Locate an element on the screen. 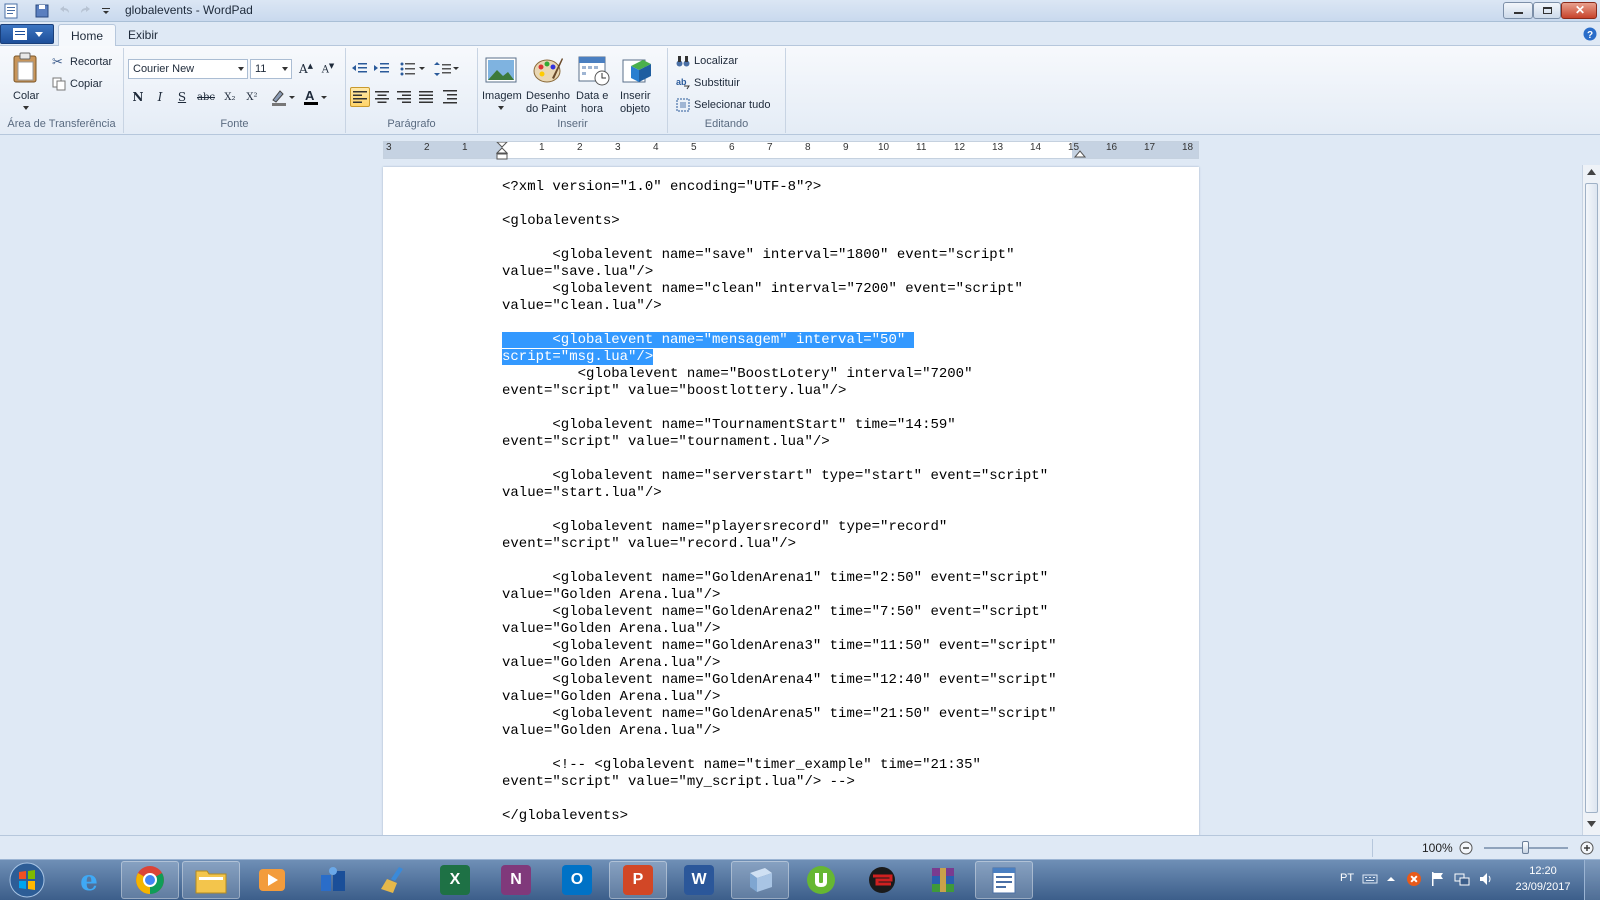 The width and height of the screenshot is (1600, 900). date-time-button: Data e hora is located at coordinates (594, 83).